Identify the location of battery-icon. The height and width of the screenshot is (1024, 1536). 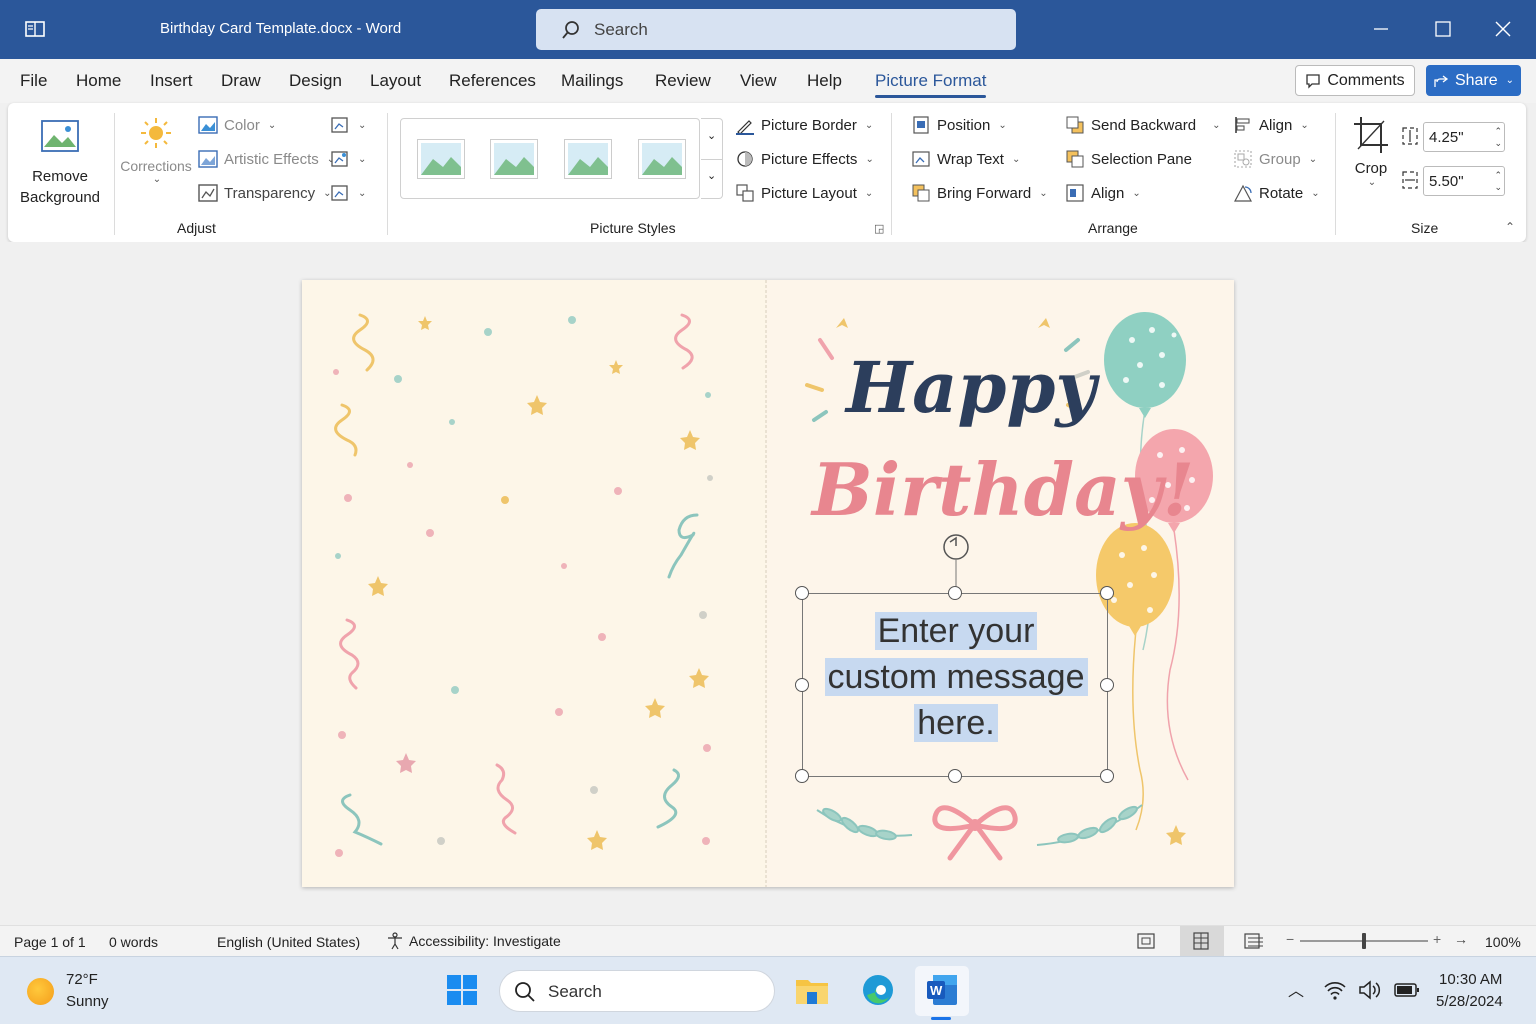
(1407, 990).